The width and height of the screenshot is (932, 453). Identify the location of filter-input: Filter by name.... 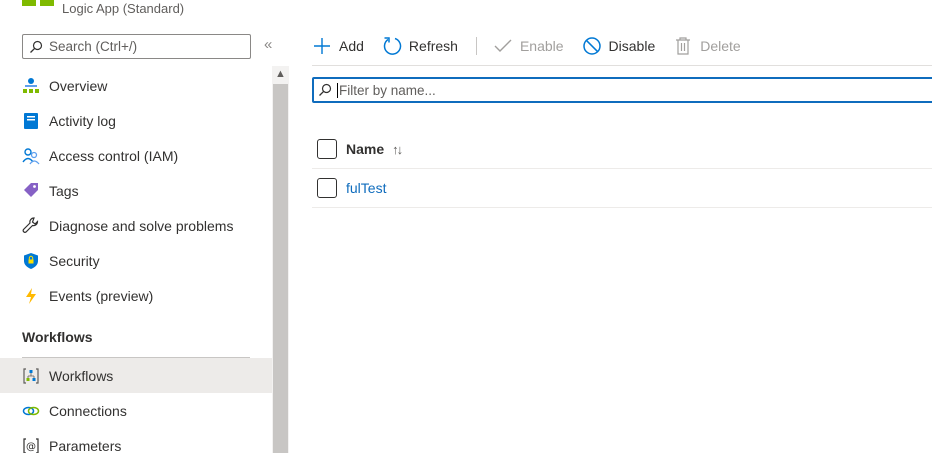
(622, 90).